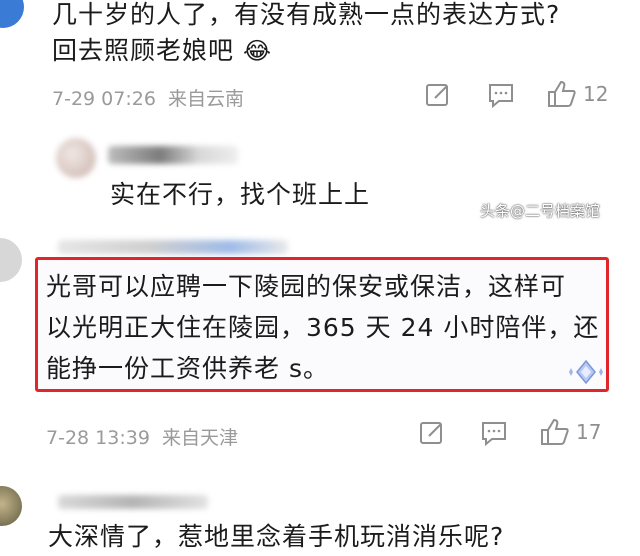  I want to click on comment-text: 能挣一份工资供养老 s。, so click(187, 368).